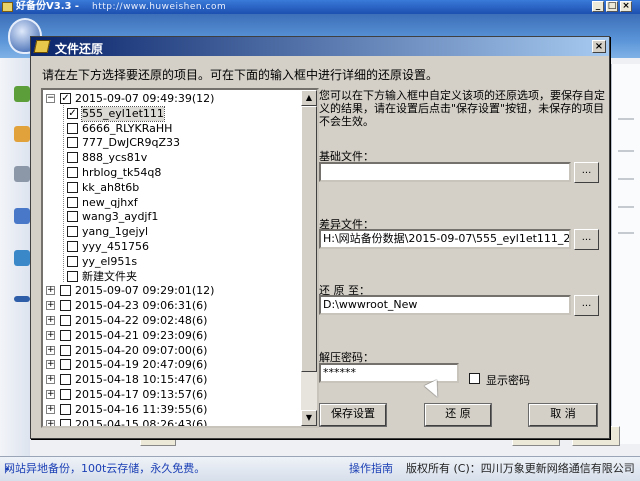 The height and width of the screenshot is (481, 640). I want to click on dialog-titlebar: 文件还原 ×, so click(320, 46).